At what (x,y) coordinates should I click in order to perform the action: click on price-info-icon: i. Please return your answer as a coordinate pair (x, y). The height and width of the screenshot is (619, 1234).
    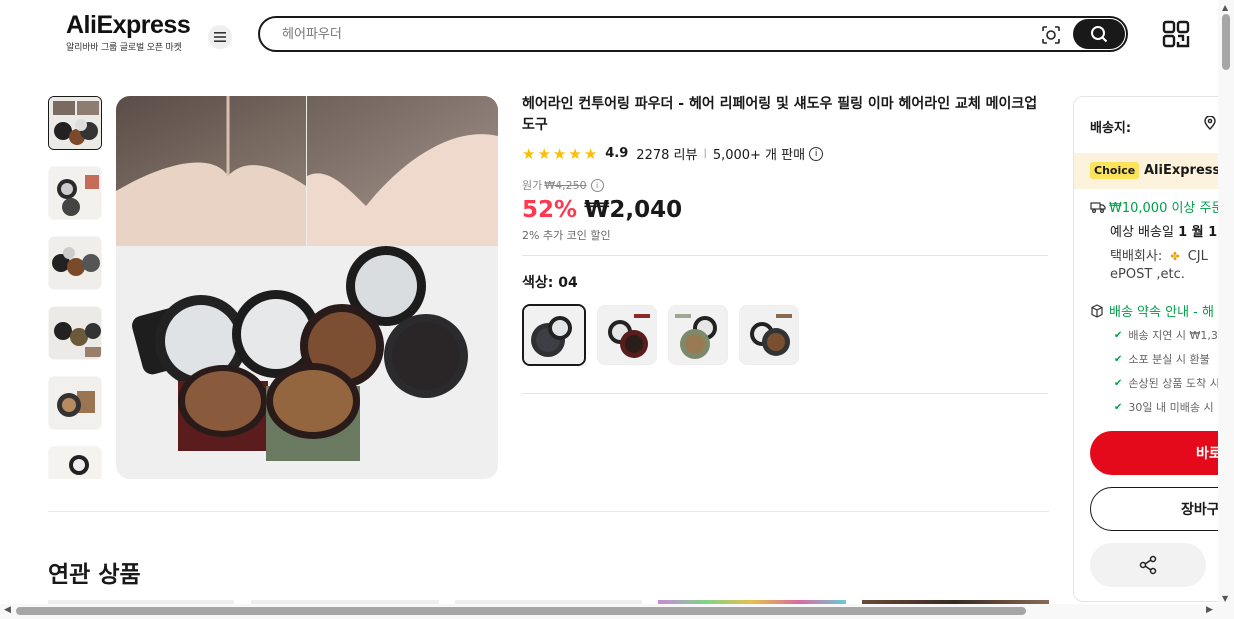
    Looking at the image, I should click on (597, 185).